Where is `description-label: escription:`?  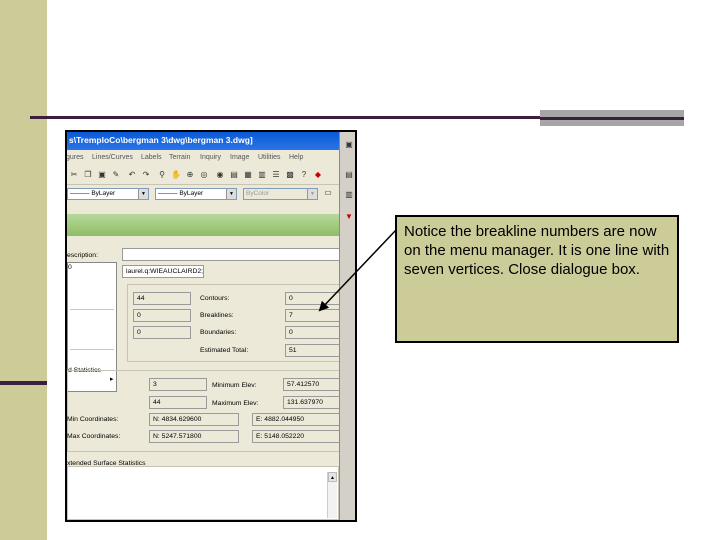
description-label: escription: is located at coordinates (82, 255).